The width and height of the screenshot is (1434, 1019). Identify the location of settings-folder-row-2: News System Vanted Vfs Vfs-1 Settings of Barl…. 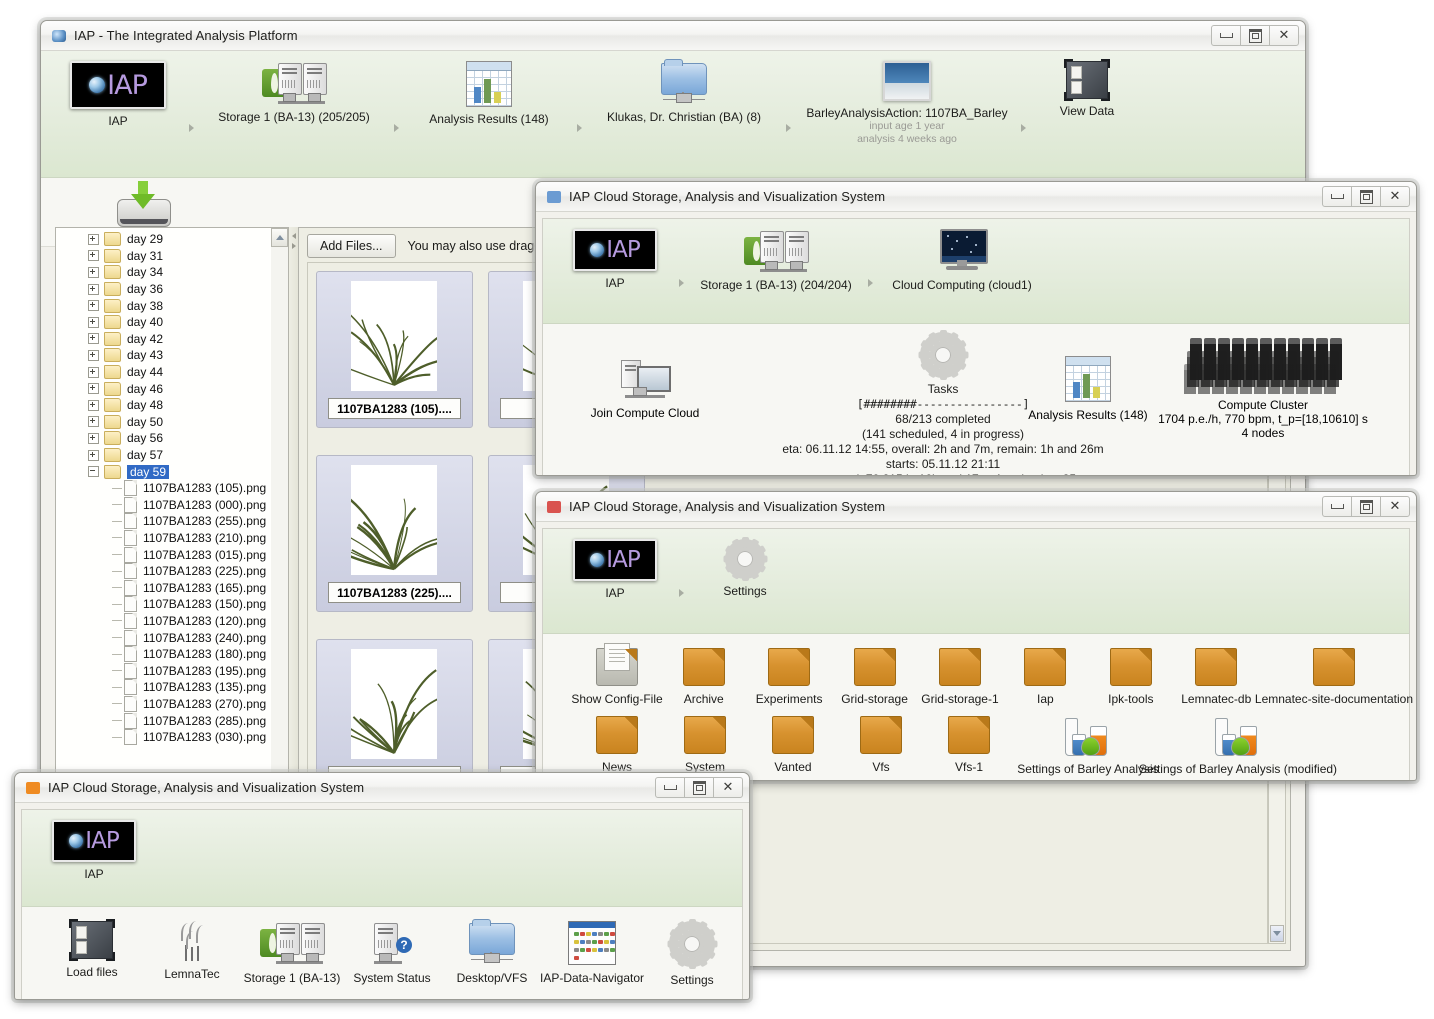
(976, 741).